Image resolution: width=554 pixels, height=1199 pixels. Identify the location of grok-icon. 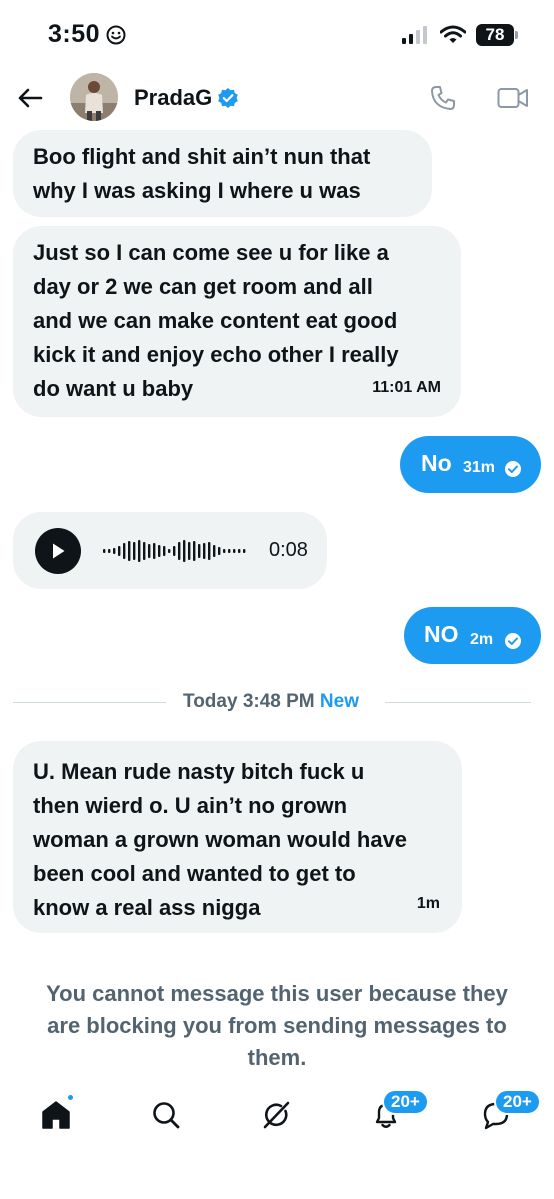
(276, 1115).